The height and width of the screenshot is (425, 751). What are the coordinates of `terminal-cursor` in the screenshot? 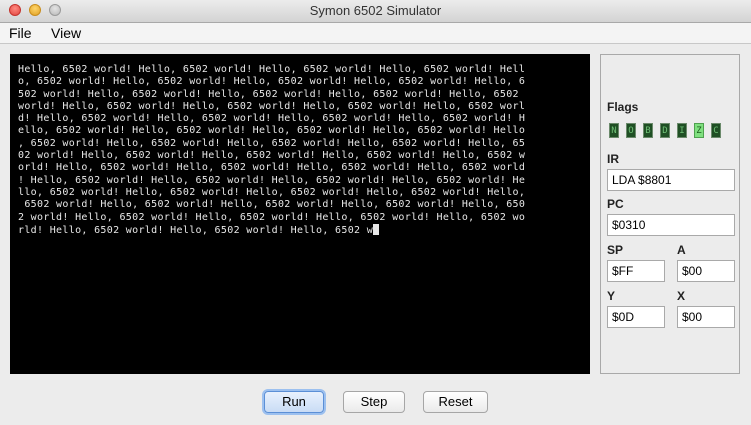 It's located at (376, 229).